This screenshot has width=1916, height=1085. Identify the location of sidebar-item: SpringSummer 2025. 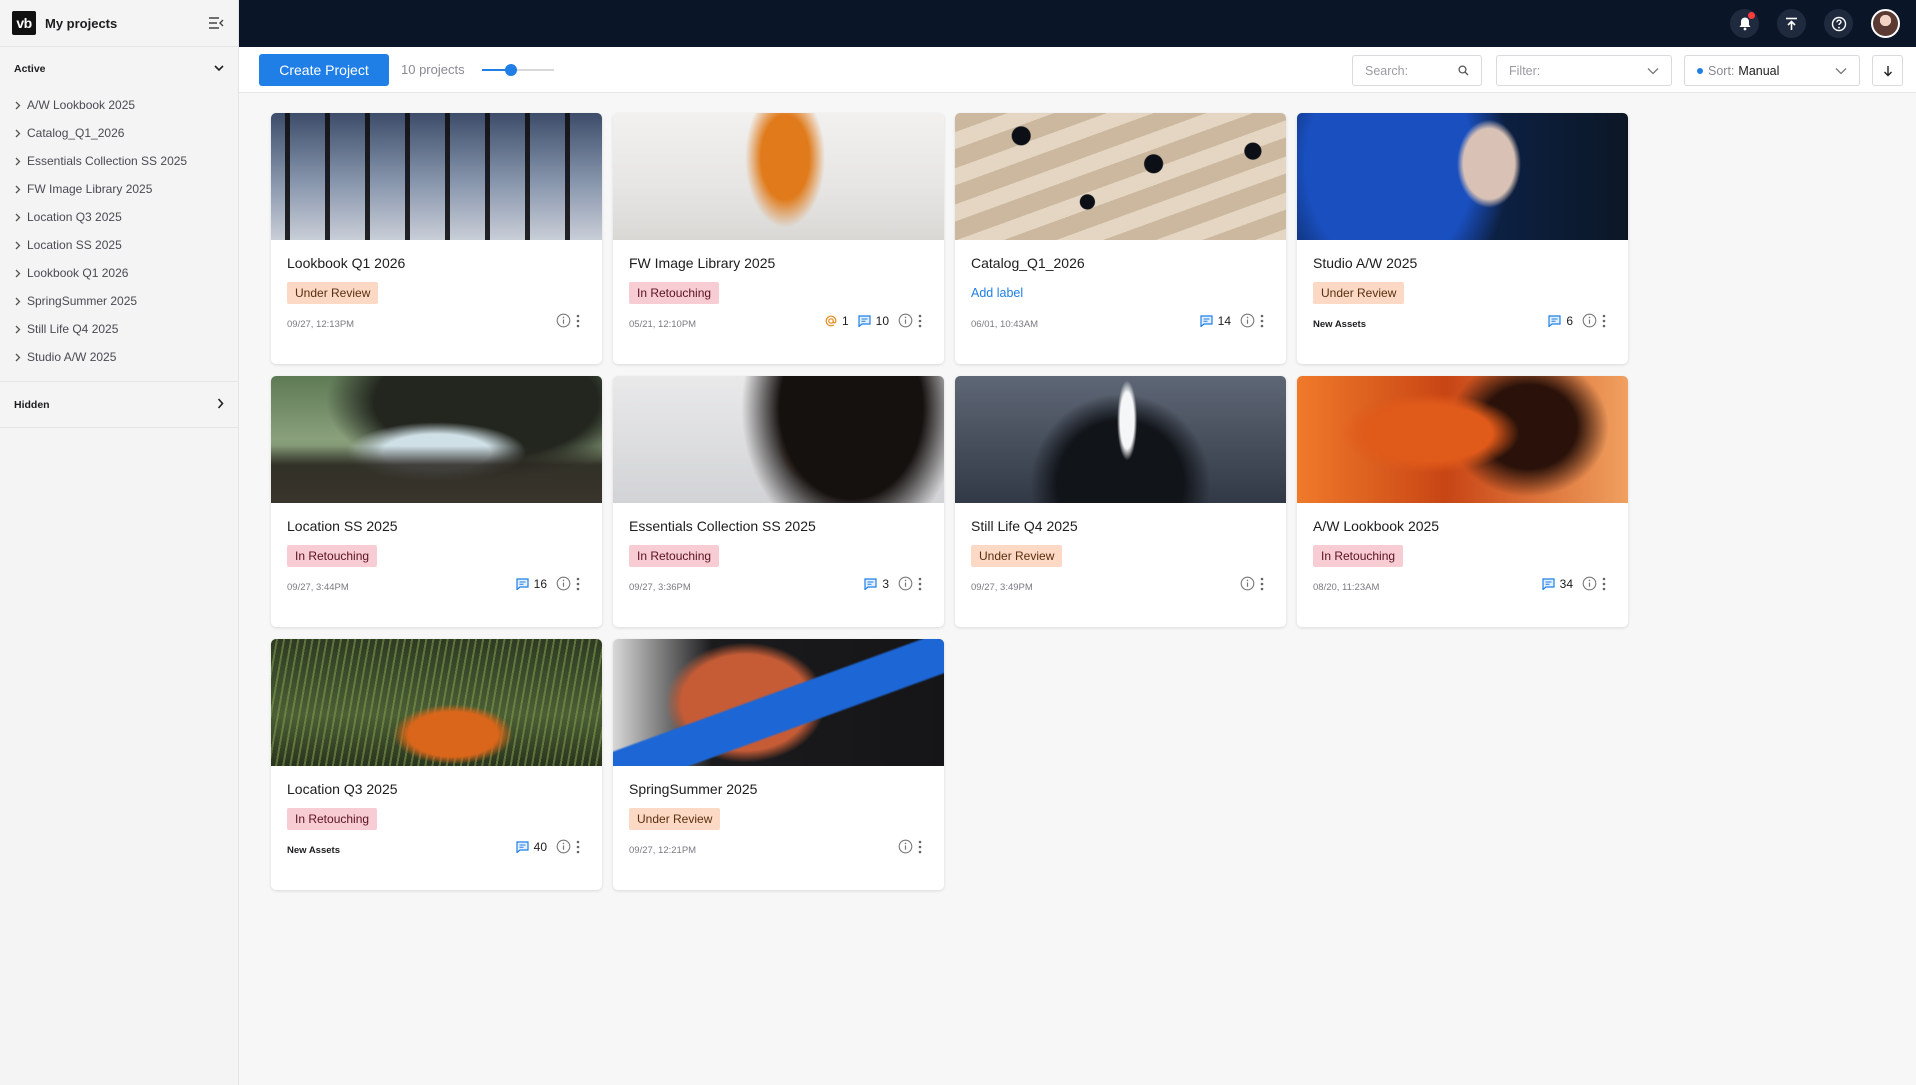
(119, 301).